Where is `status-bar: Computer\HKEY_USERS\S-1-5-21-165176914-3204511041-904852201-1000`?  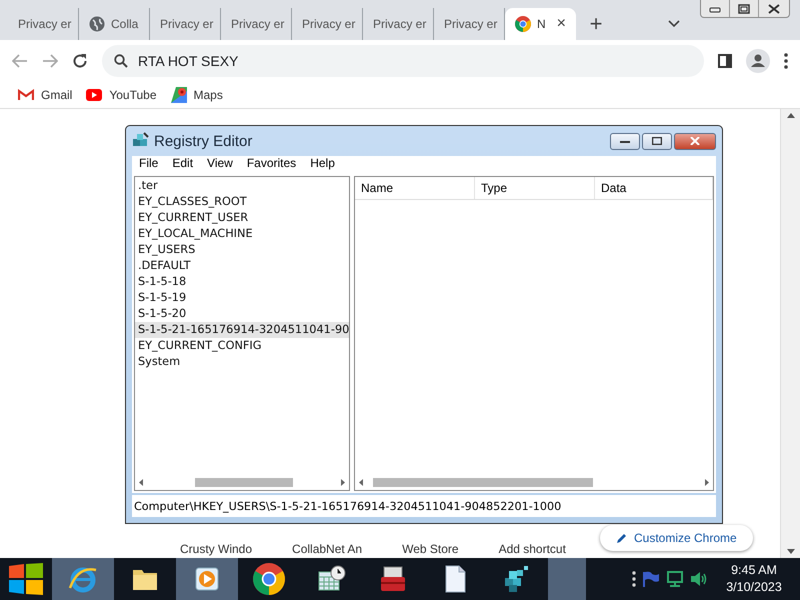
status-bar: Computer\HKEY_USERS\S-1-5-21-165176914-3204511041-904852201-1000 is located at coordinates (424, 506).